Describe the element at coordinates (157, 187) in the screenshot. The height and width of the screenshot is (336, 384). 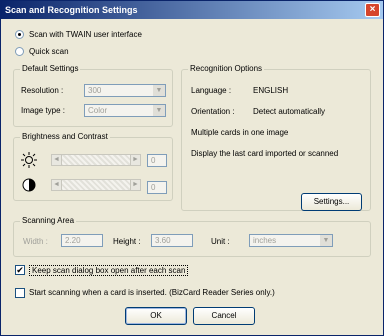
I see `contrast-value-field: 0` at that location.